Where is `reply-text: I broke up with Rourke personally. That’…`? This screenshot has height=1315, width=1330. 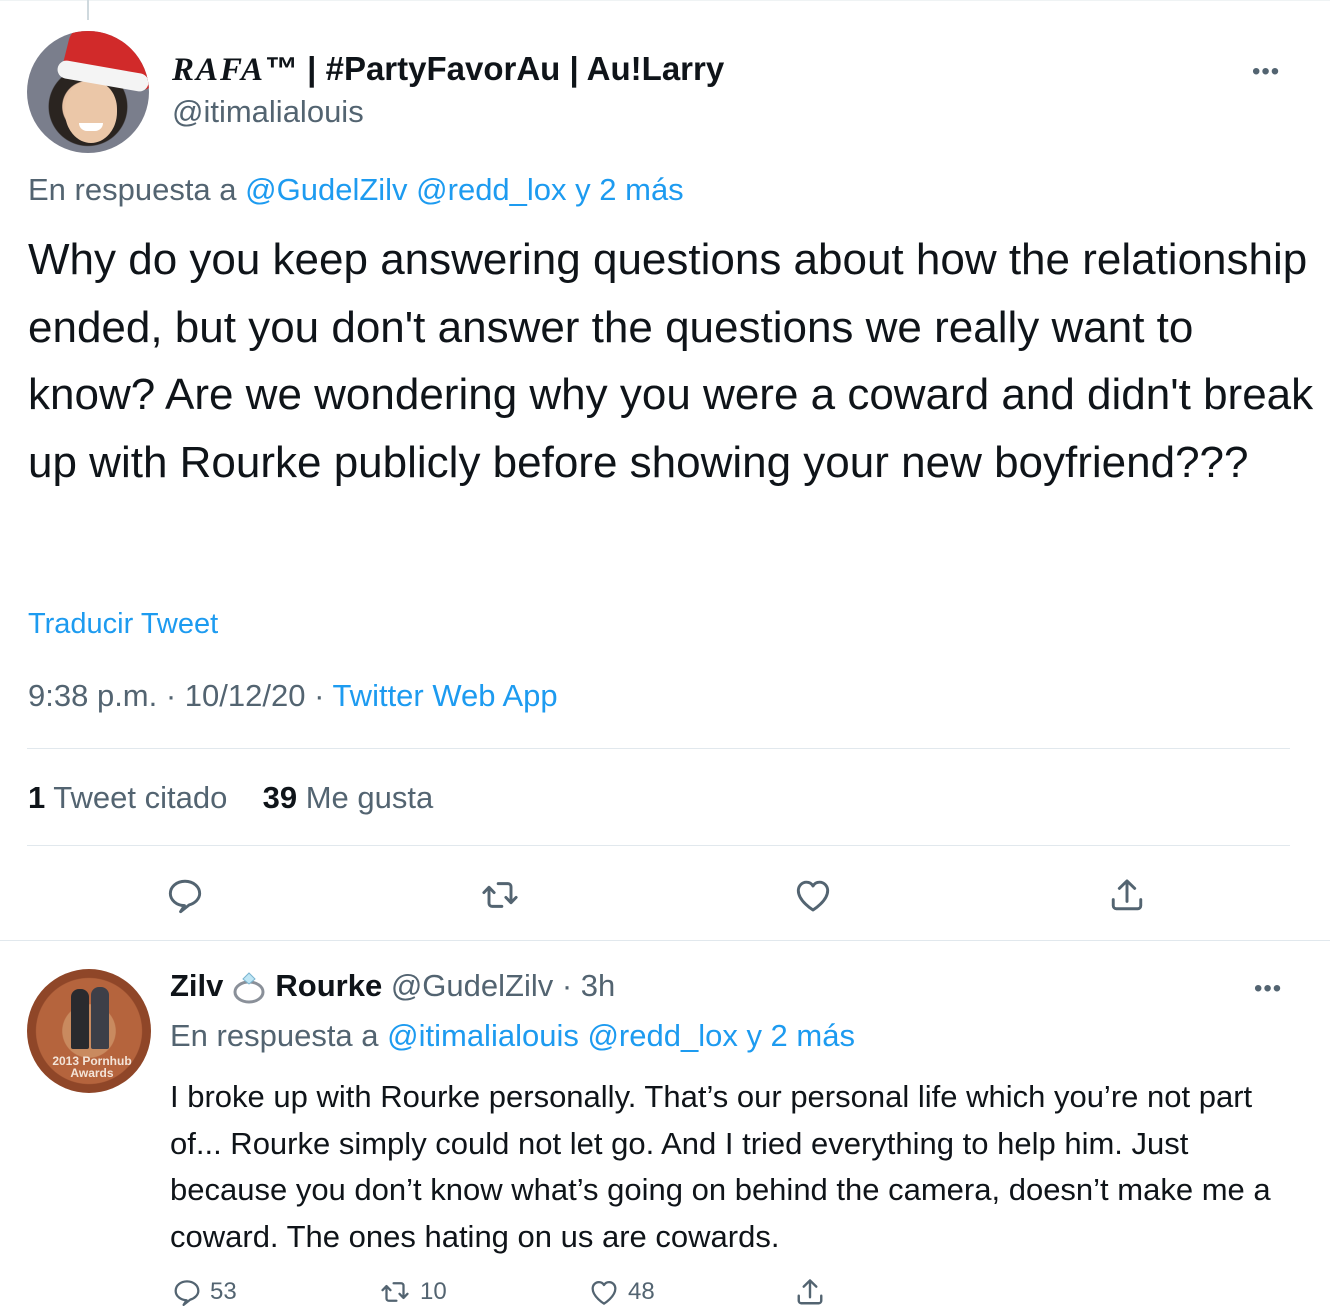 reply-text: I broke up with Rourke personally. That’… is located at coordinates (720, 1166).